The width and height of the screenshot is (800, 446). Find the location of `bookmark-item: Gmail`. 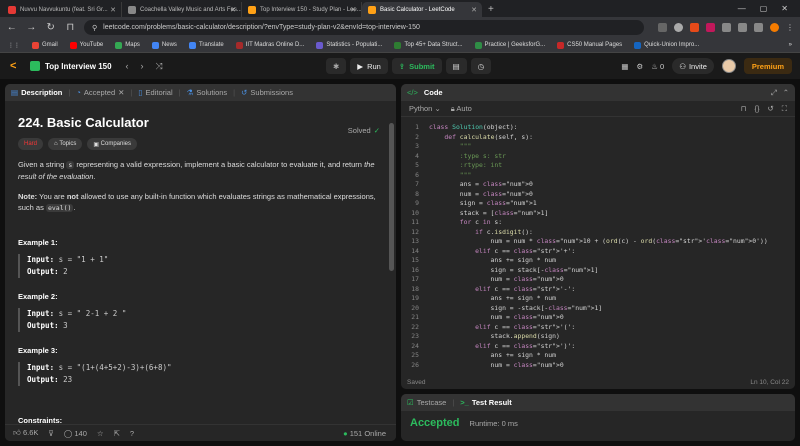

bookmark-item: Gmail is located at coordinates (45, 45).